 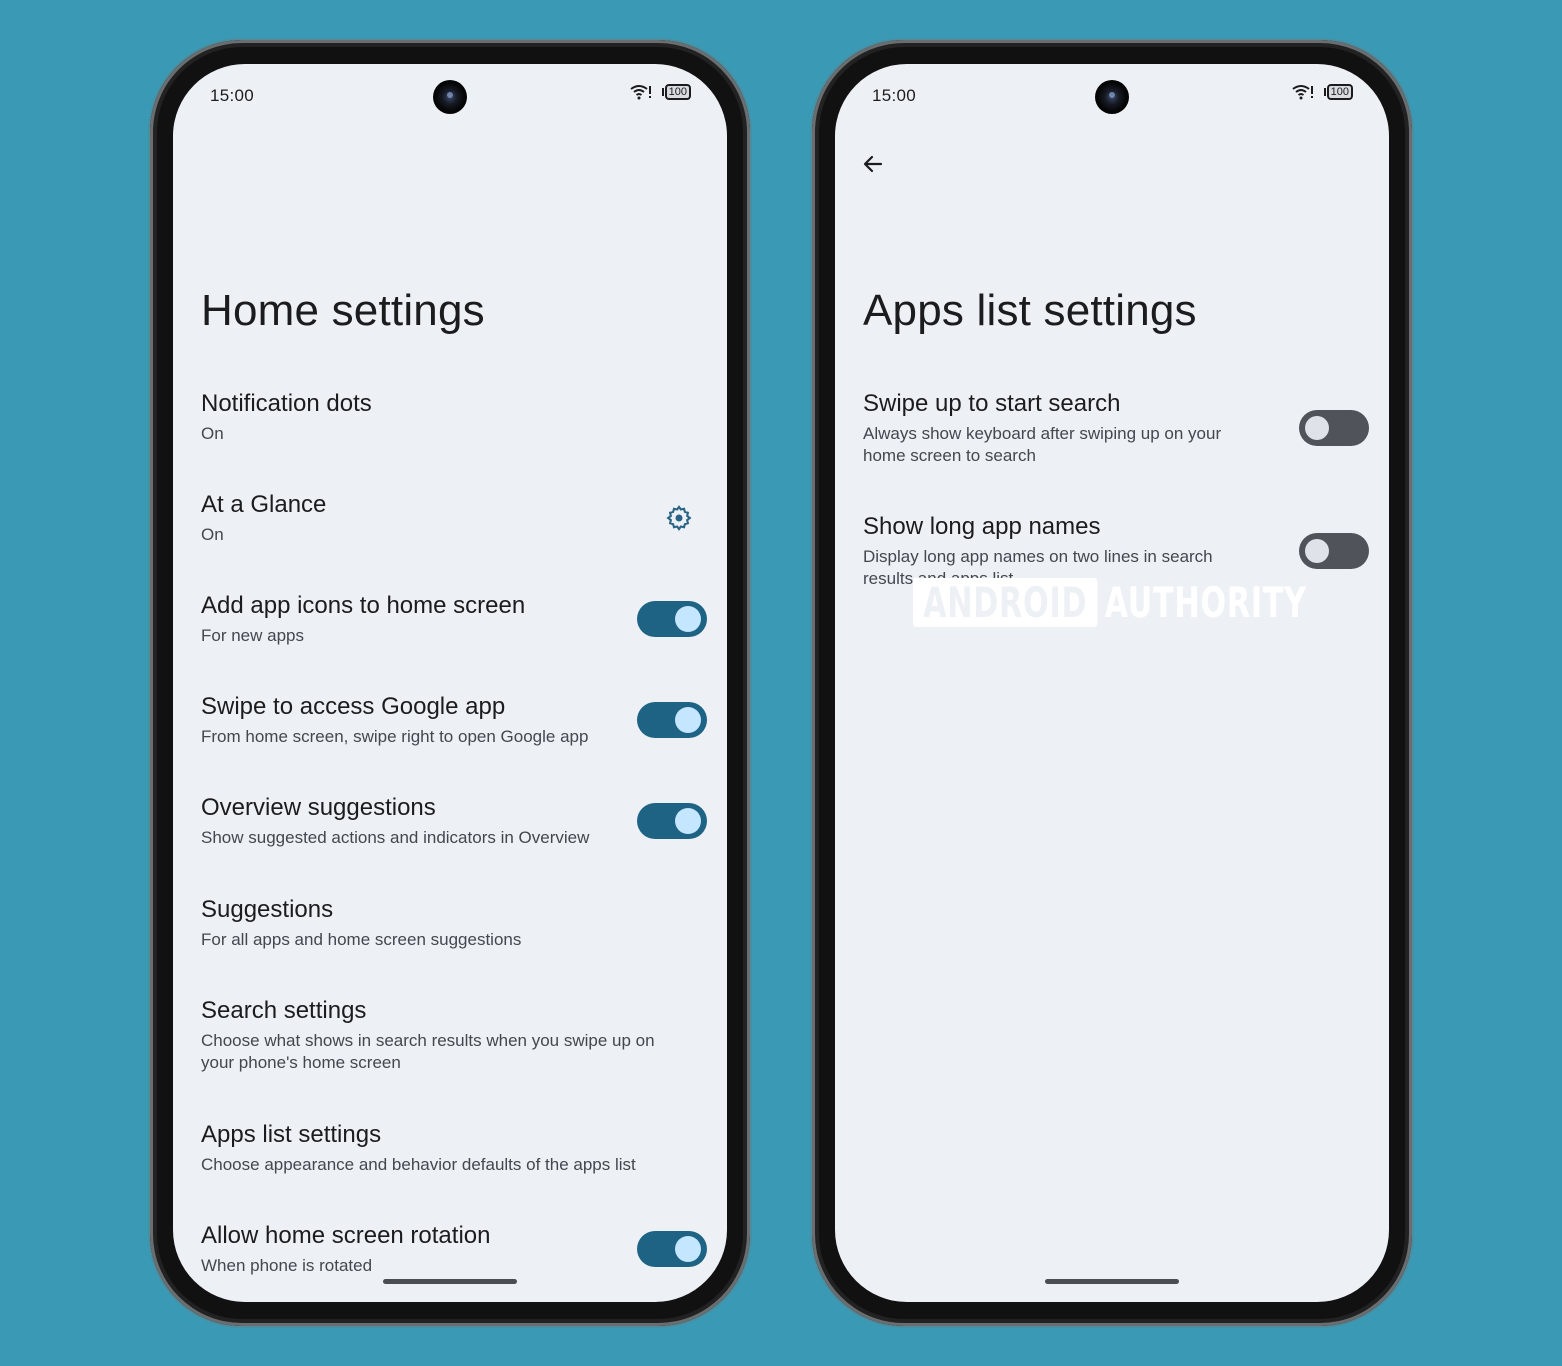 I want to click on long-app-names-toggle, so click(x=1334, y=551).